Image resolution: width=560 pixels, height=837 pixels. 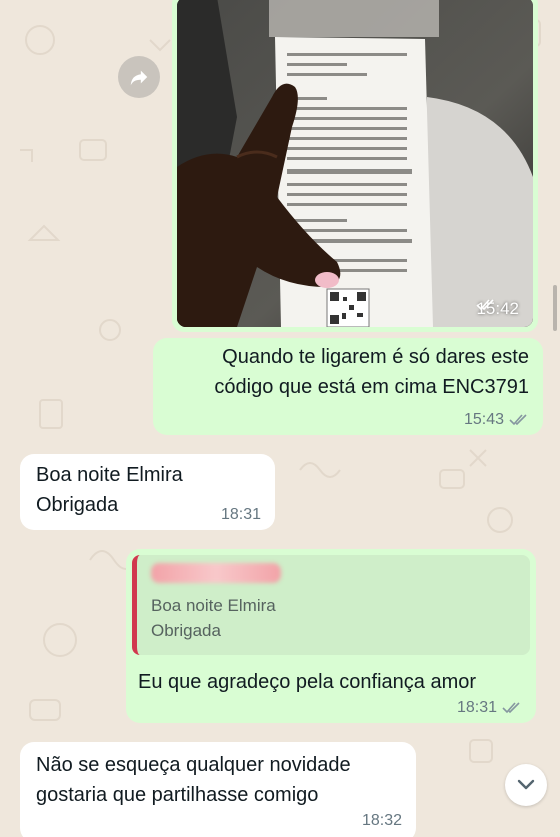 I want to click on incoming-message: Boa noite Elmira Obrigada 18:31, so click(x=147, y=492).